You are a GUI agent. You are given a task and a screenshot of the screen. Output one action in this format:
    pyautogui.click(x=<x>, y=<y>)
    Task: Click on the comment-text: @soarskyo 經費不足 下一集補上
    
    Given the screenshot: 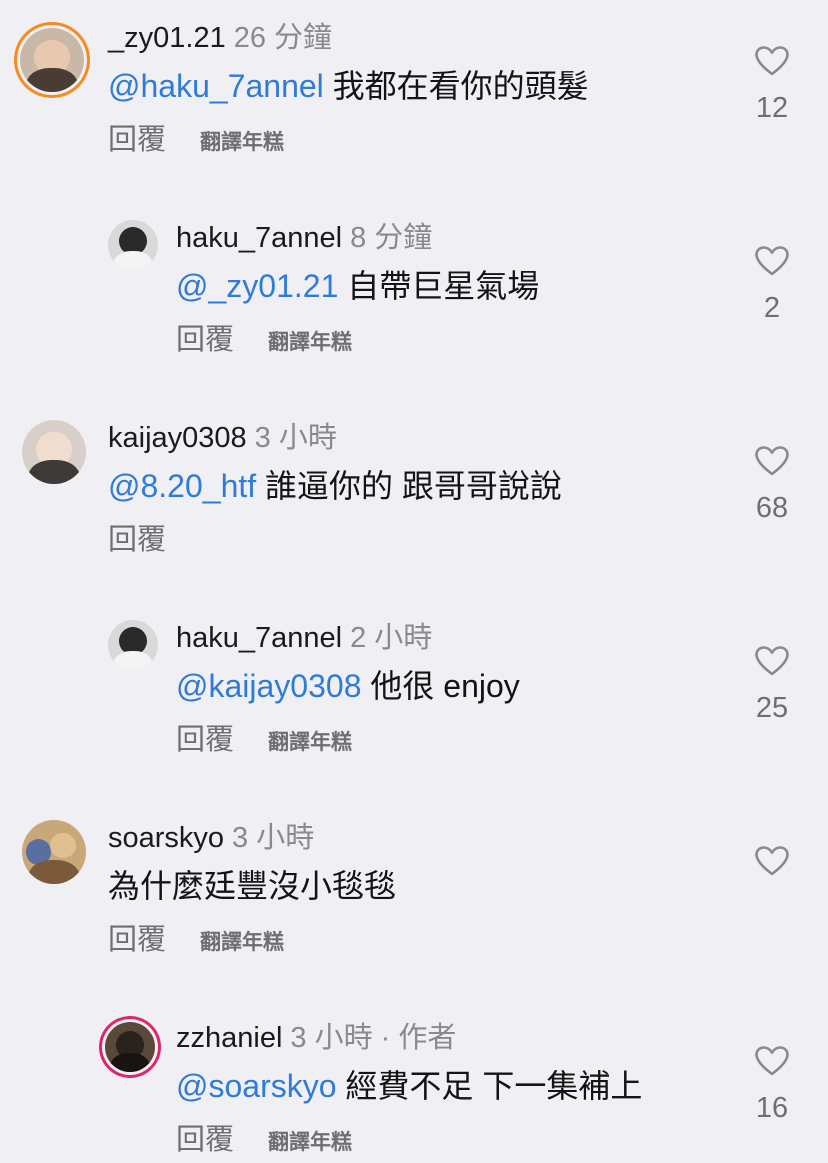 What is the action you would take?
    pyautogui.click(x=409, y=1086)
    